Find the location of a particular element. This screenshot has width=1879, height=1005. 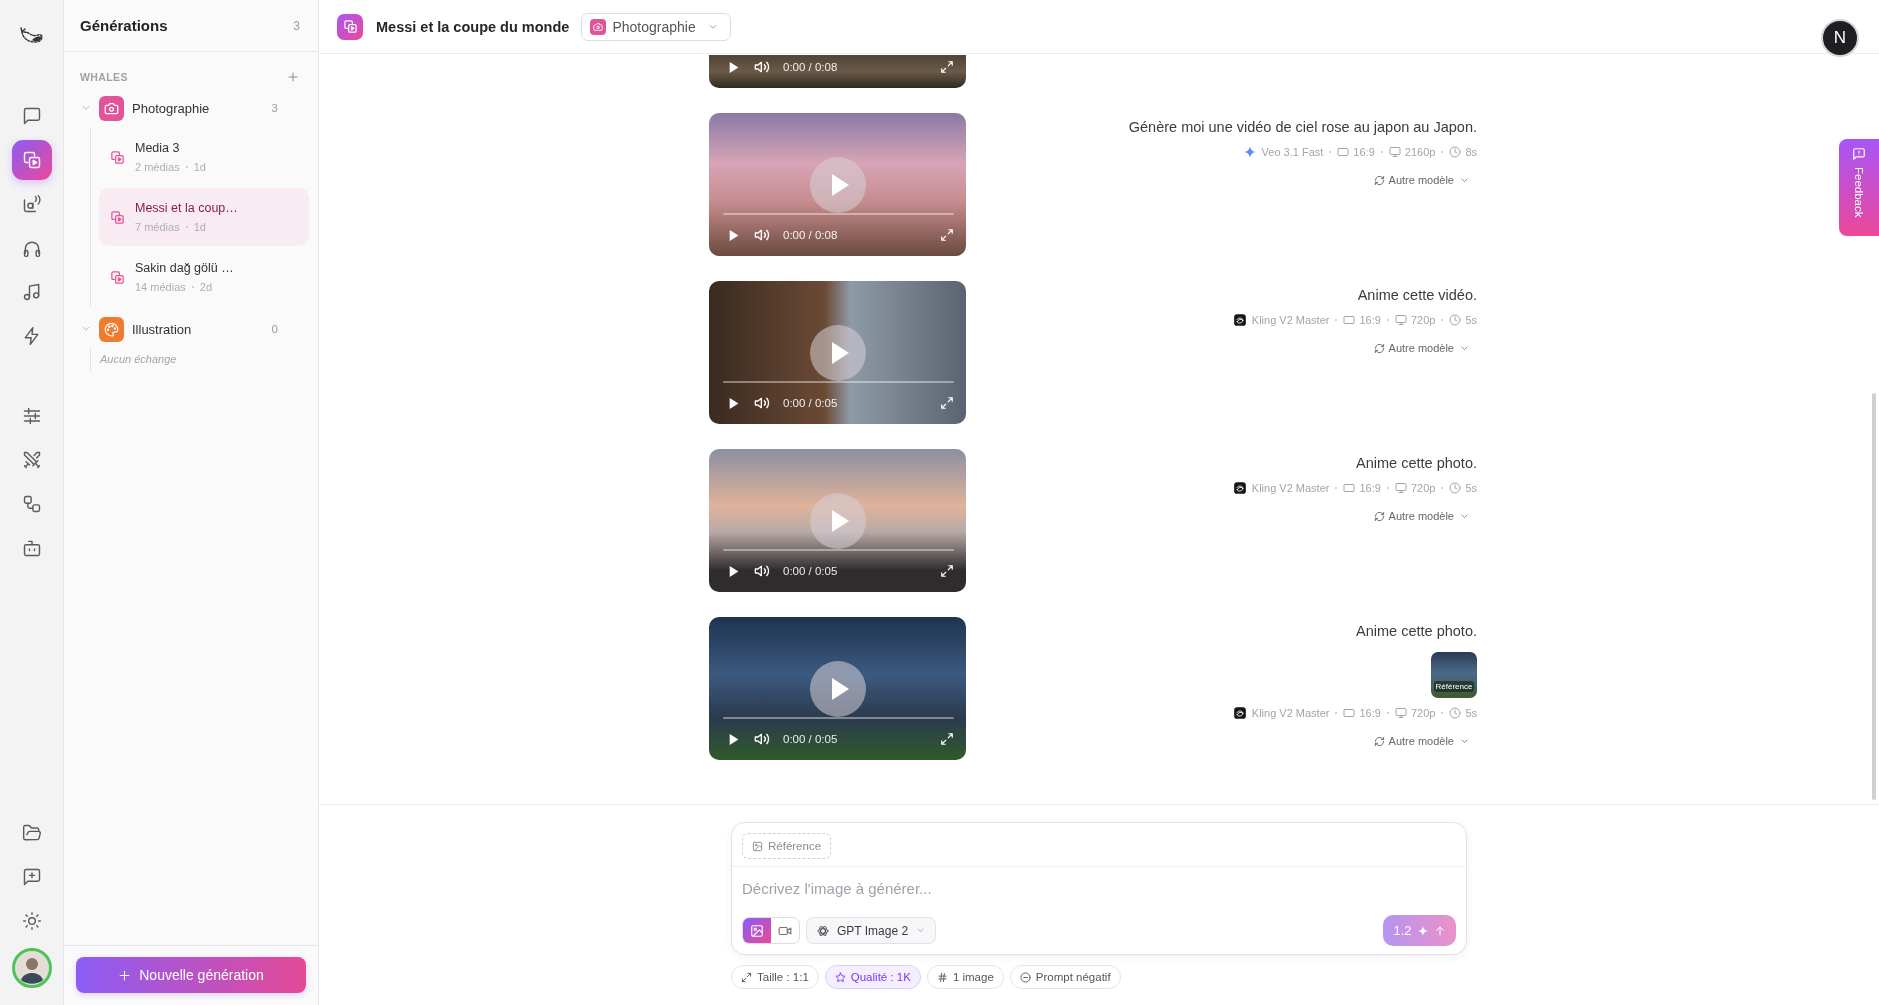

generation-item: Messi et la coup… 7 médias 1d is located at coordinates (204, 217).